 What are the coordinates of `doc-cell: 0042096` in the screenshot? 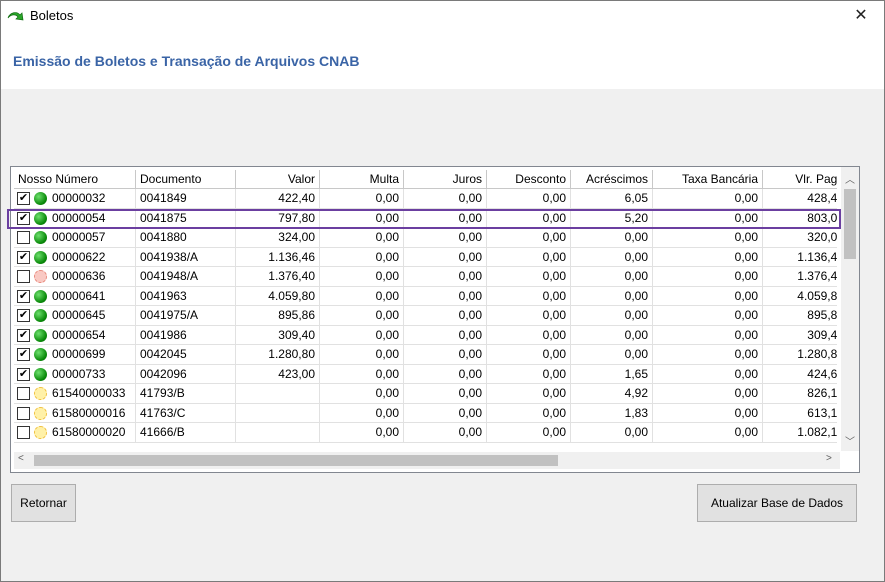 It's located at (186, 374).